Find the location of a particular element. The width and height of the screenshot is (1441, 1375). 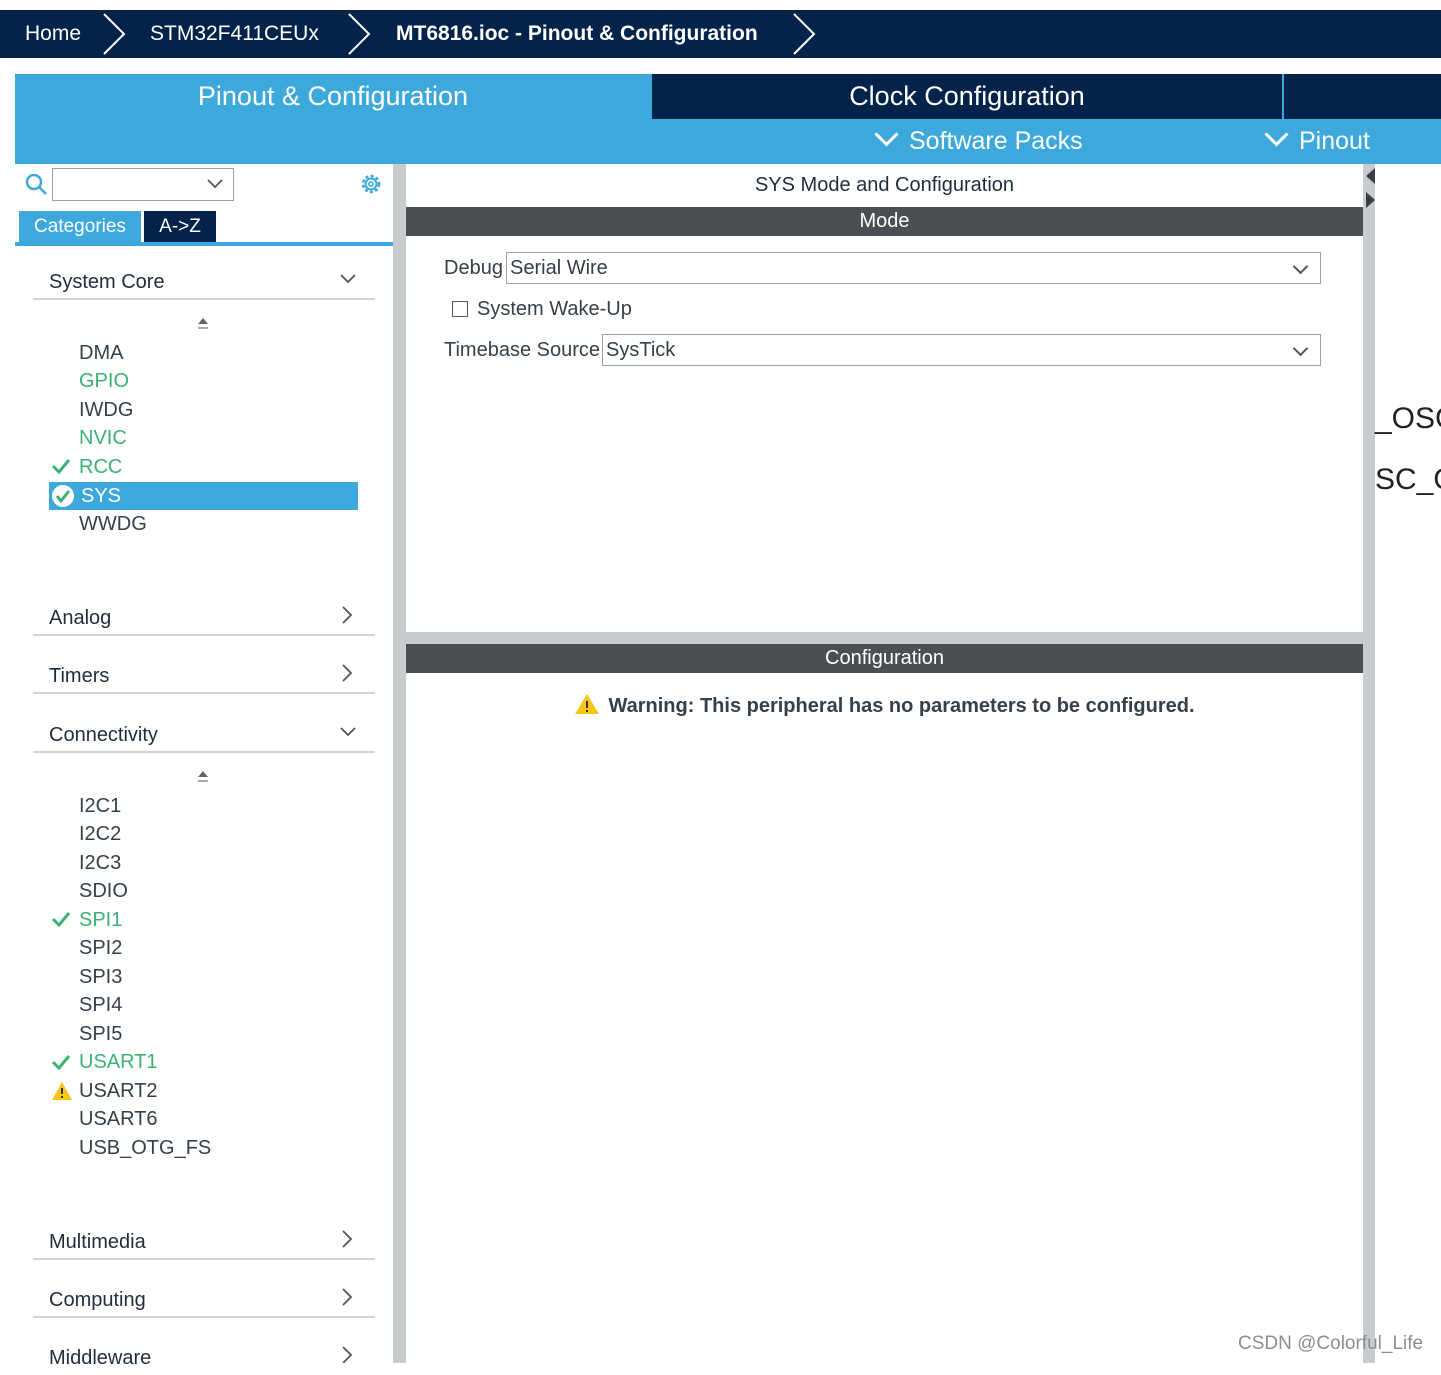

panel-splitter-left is located at coordinates (399, 763).